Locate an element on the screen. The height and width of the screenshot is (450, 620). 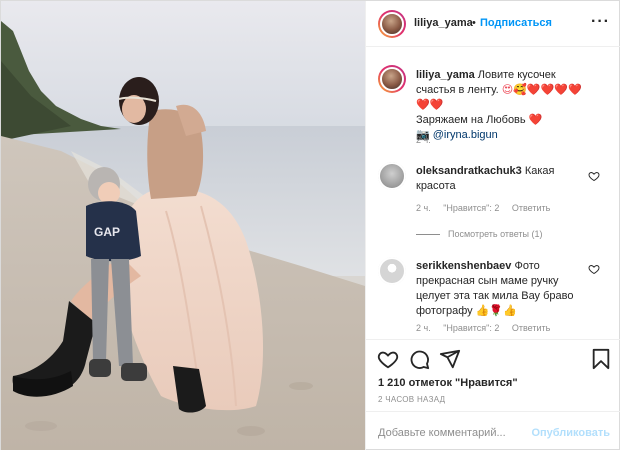
author-username: liliya_yama is located at coordinates (443, 23).